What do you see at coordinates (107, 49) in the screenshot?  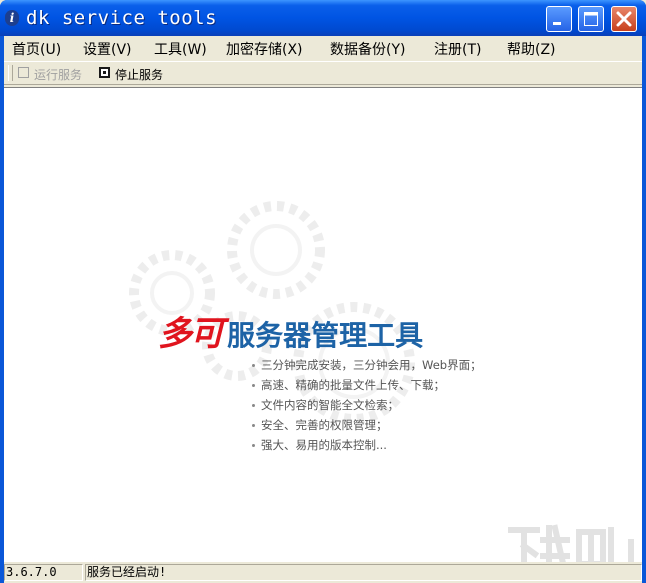 I see `menu-settings: 设置(V)` at bounding box center [107, 49].